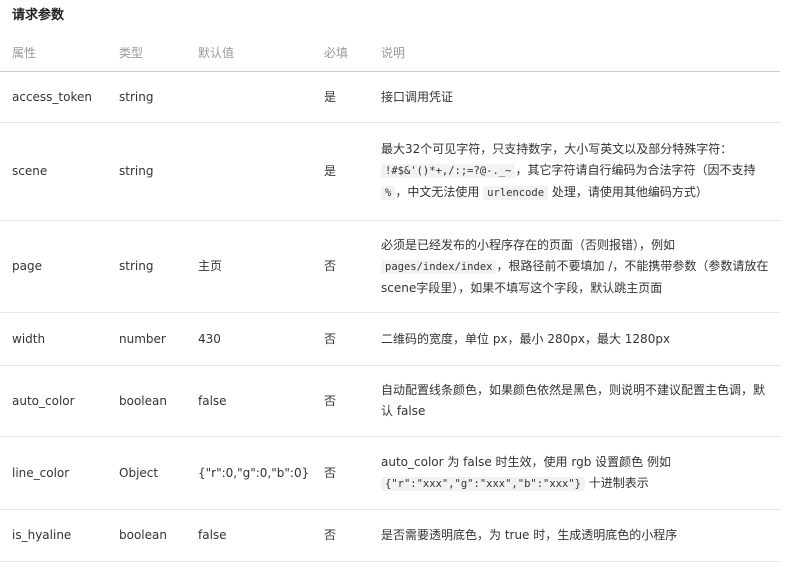 The image size is (792, 565). I want to click on description-text: 是否需要透明底色，为 true 时，生成透明底色的小程序, so click(529, 535).